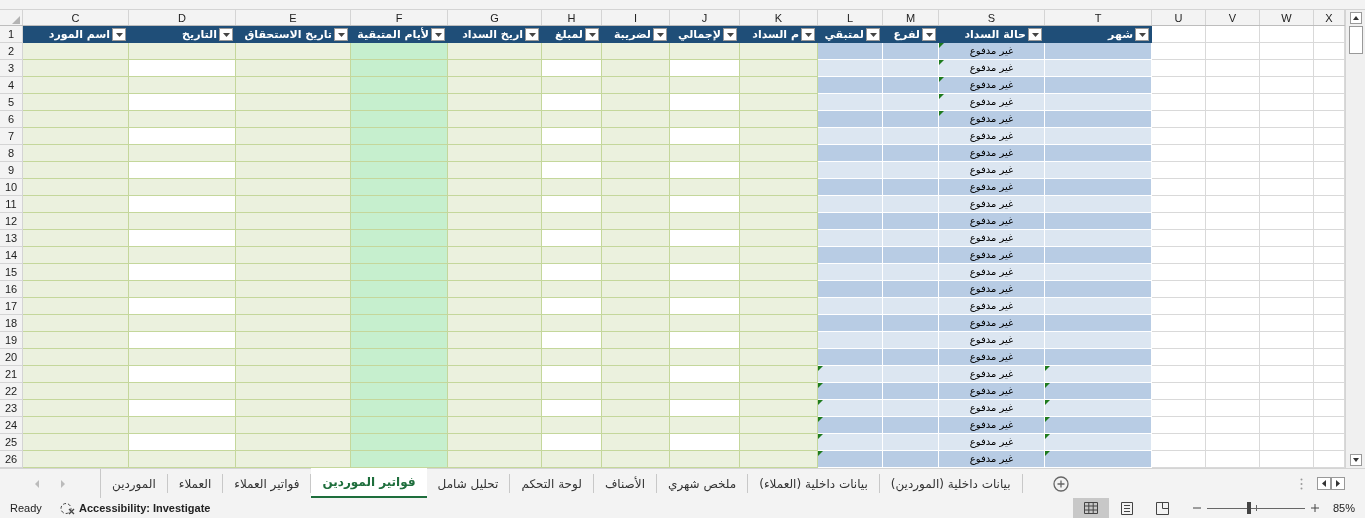  I want to click on row-number: 23, so click(11, 408).